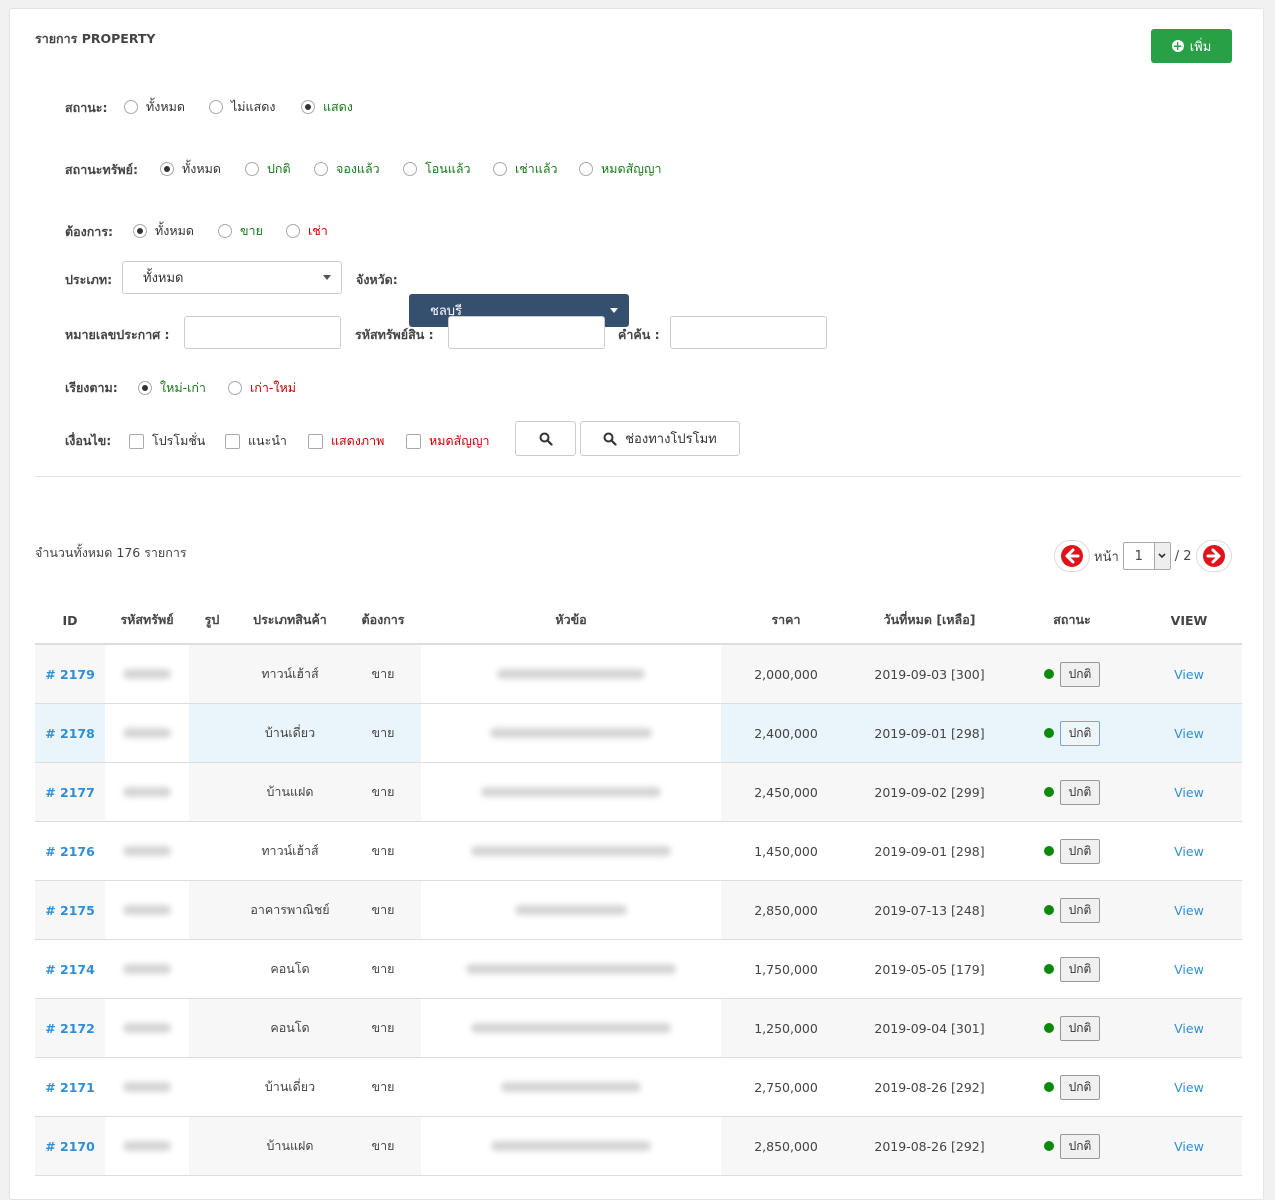 This screenshot has width=1275, height=1200. I want to click on price-cell: 2,400,000, so click(786, 733).